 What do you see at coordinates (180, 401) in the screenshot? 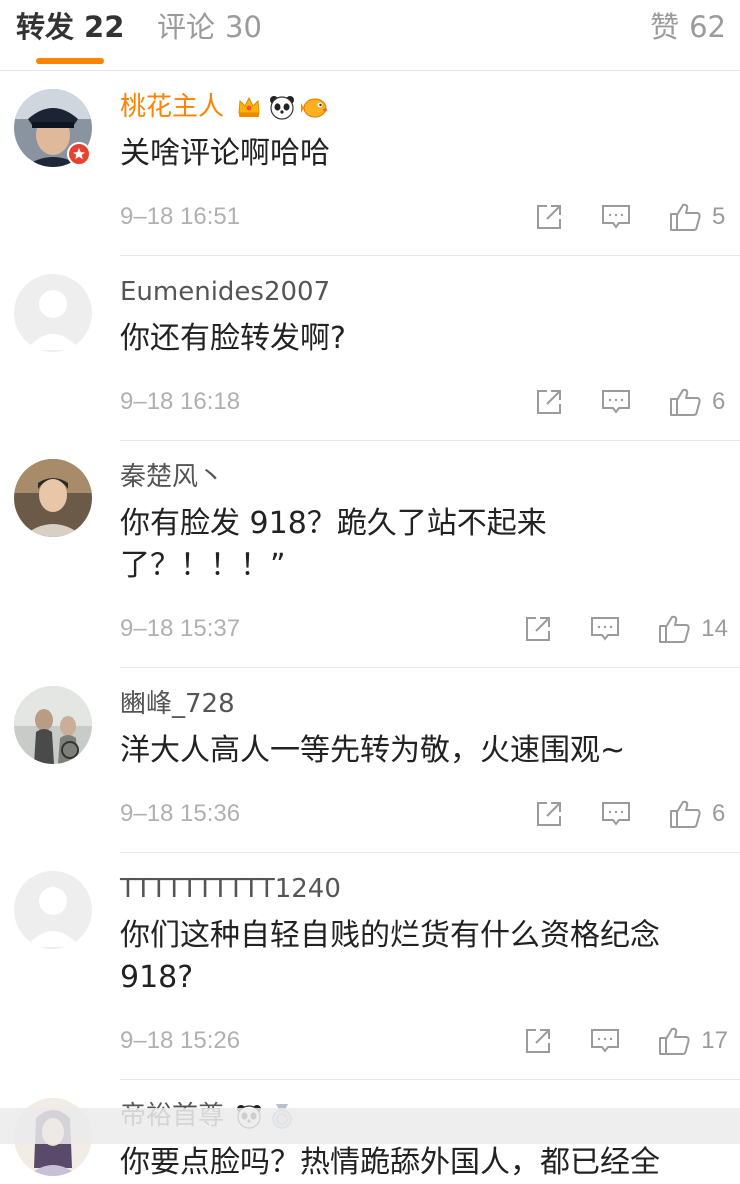
I see `timestamp: 9–18 16:18` at bounding box center [180, 401].